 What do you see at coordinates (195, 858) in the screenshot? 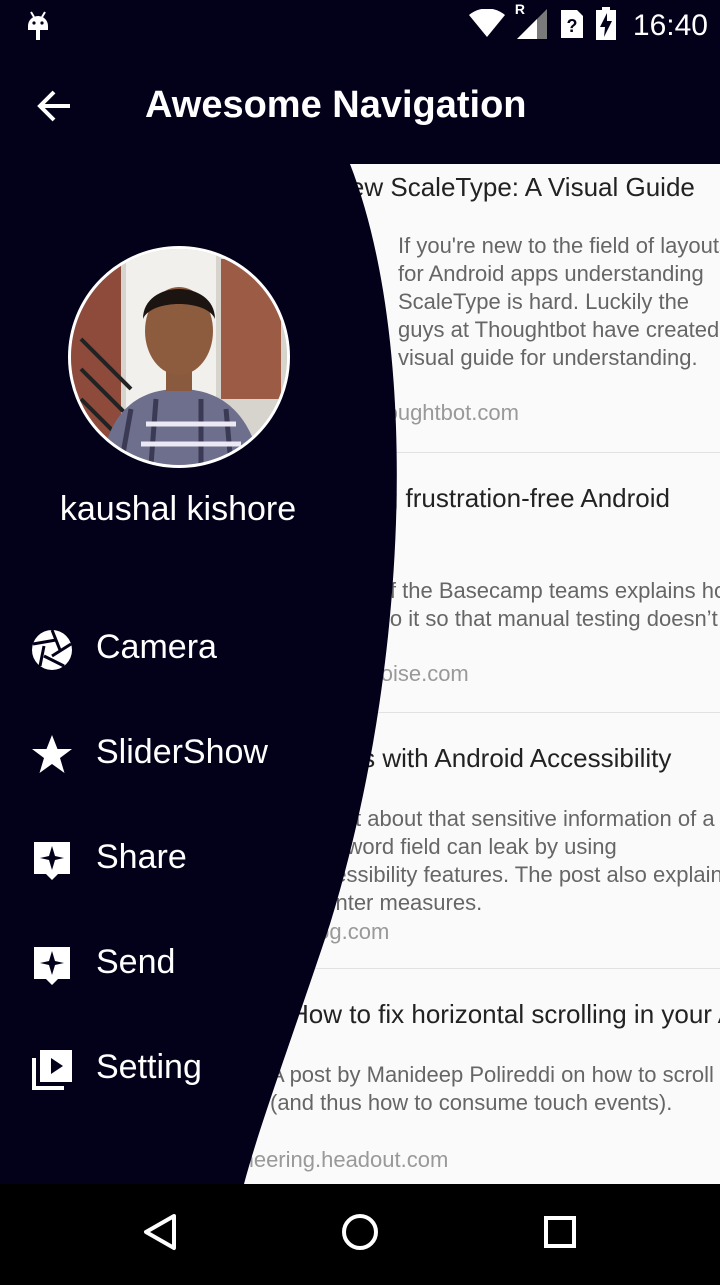
I see `drawer-item-share: Share` at bounding box center [195, 858].